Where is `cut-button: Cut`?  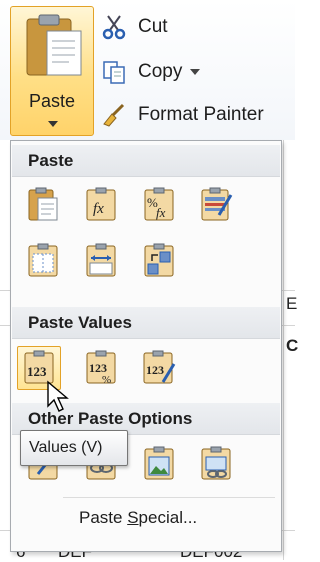 cut-button: Cut is located at coordinates (134, 27).